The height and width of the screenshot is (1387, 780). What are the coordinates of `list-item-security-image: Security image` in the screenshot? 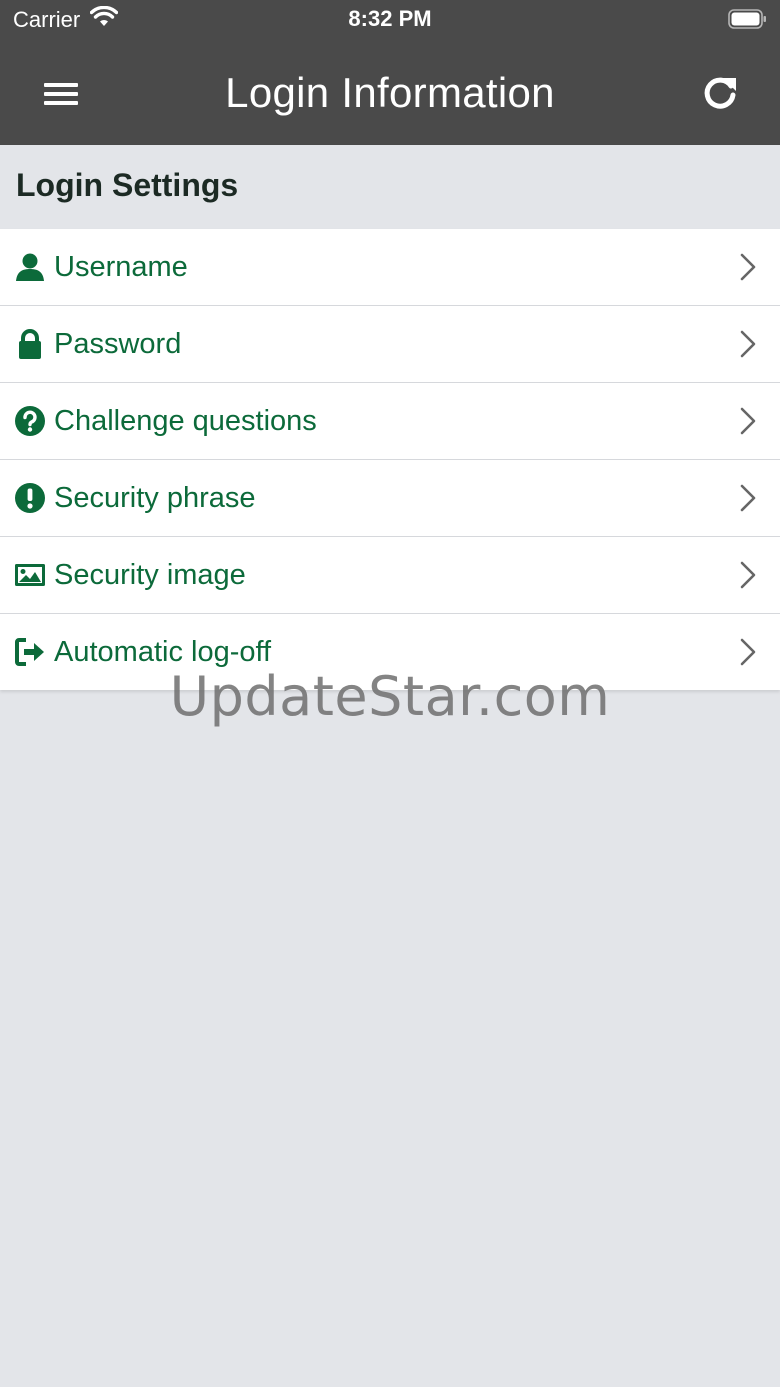 It's located at (390, 575).